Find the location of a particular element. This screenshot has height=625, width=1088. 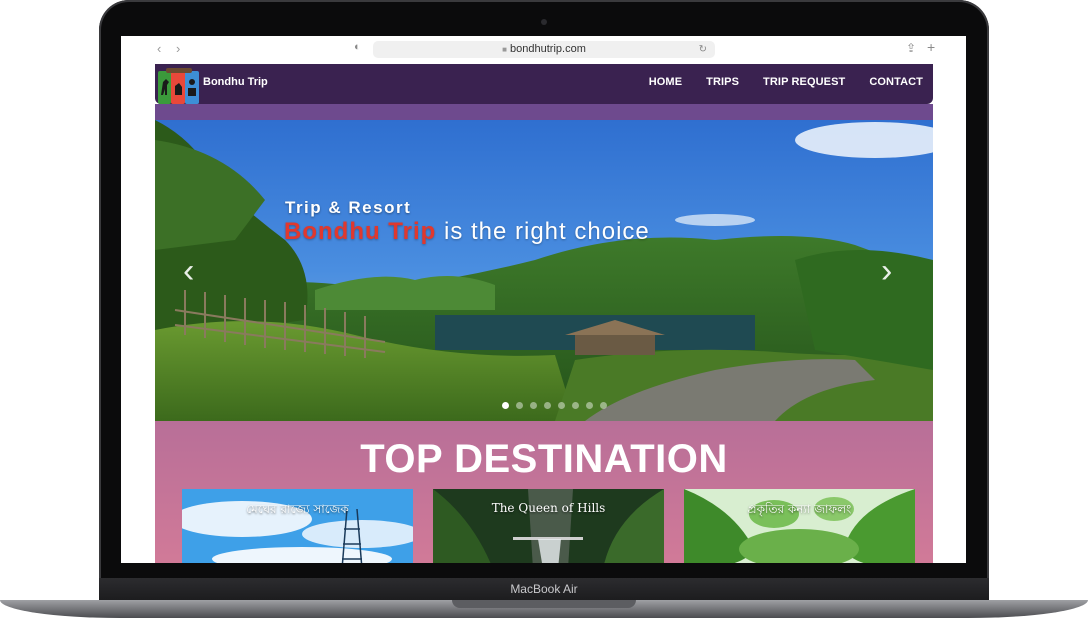

camera-icon is located at coordinates (544, 22).